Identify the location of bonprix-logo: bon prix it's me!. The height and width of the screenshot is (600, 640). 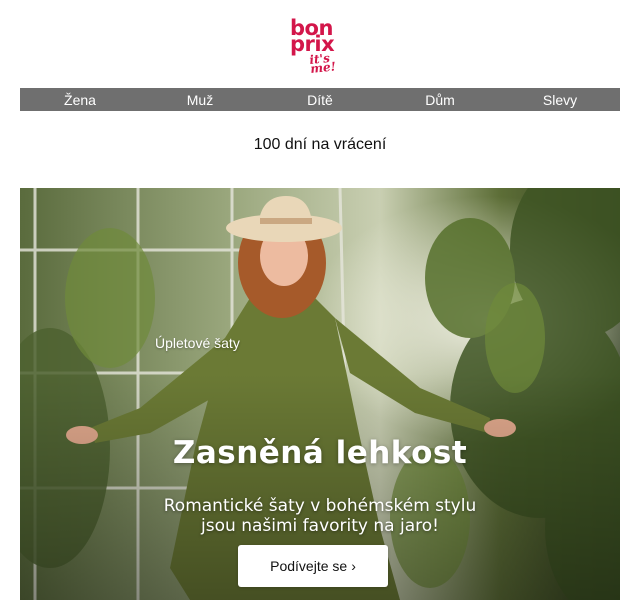
(325, 48).